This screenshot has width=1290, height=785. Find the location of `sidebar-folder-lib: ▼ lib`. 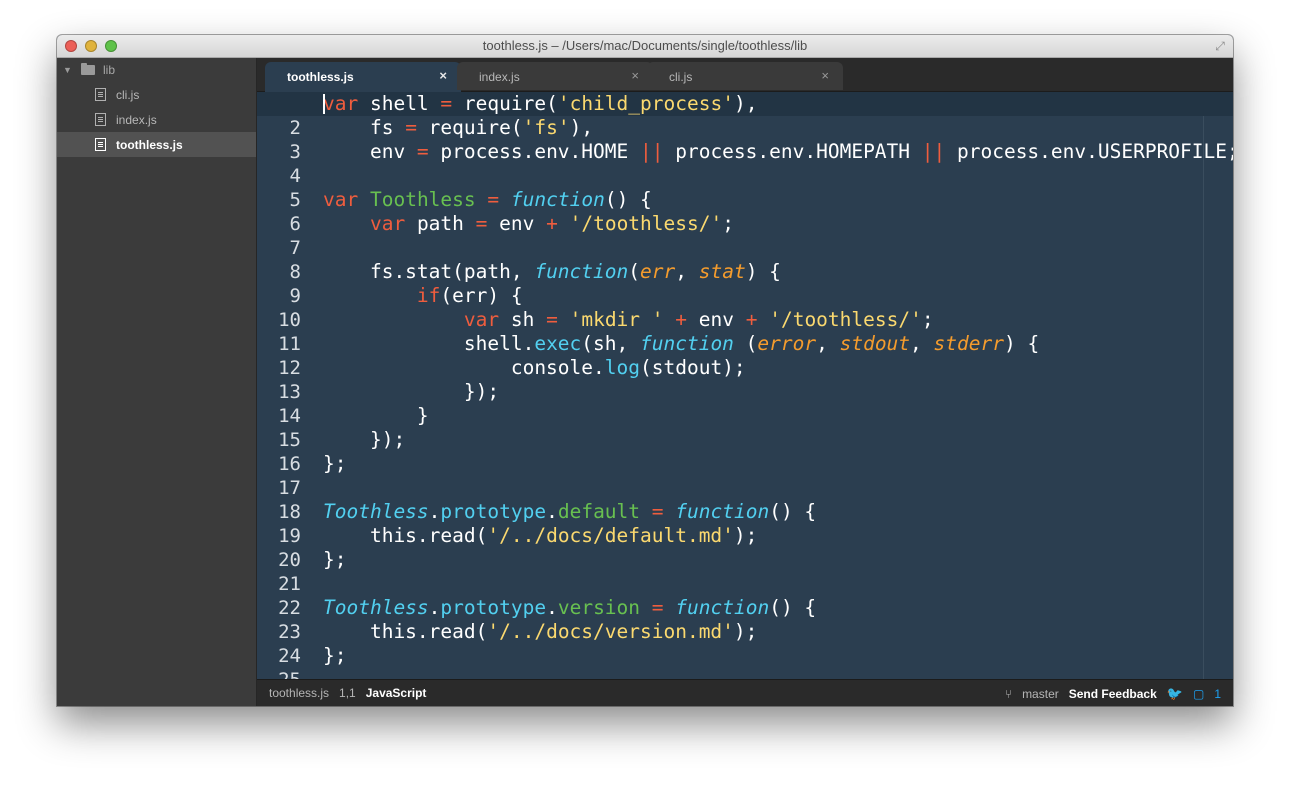

sidebar-folder-lib: ▼ lib is located at coordinates (156, 70).